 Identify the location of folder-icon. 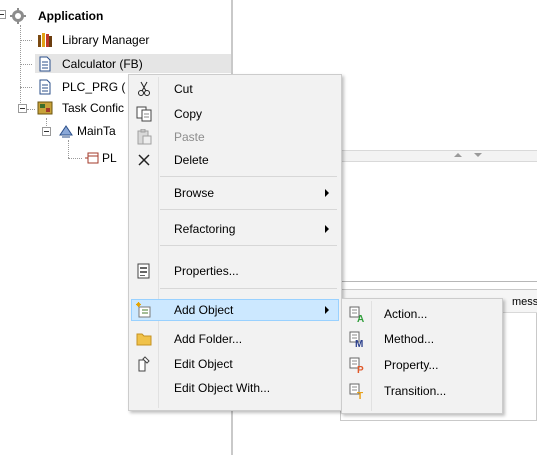
(144, 339).